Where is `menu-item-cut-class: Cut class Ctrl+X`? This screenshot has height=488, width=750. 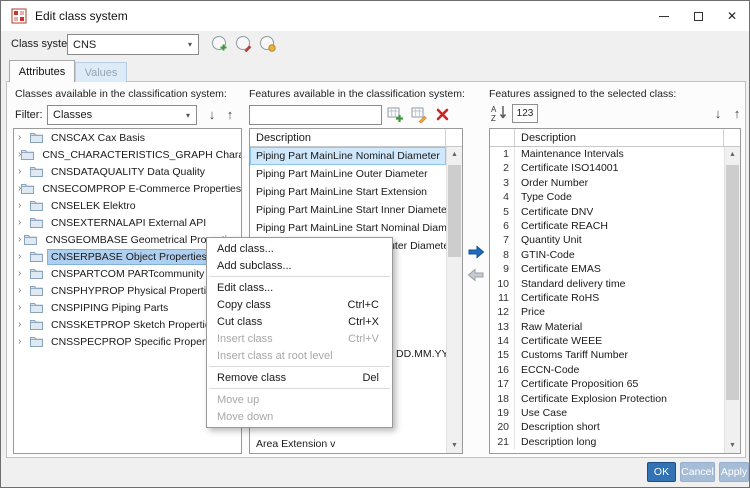
menu-item-cut-class: Cut class Ctrl+X is located at coordinates (299, 321).